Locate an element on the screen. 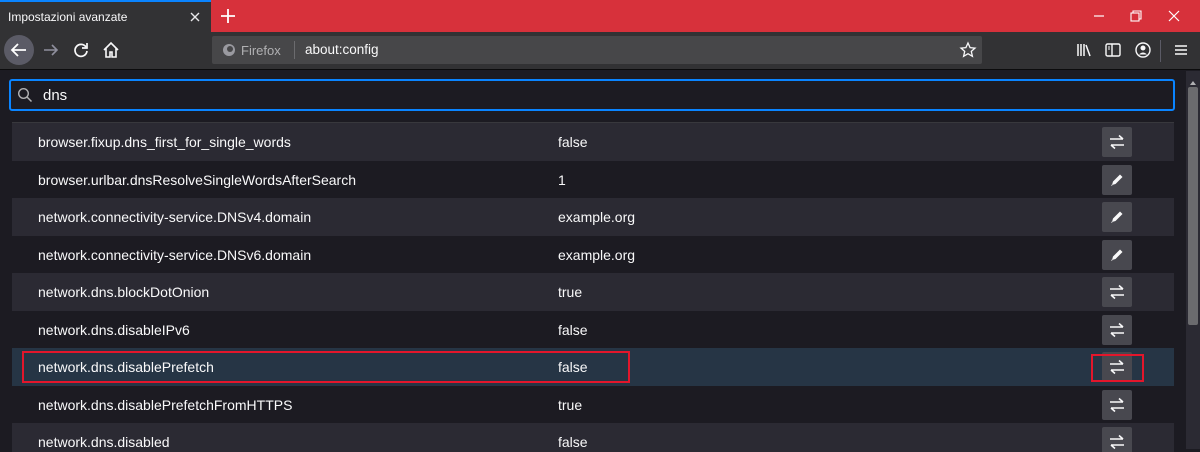 The width and height of the screenshot is (1200, 452). forward-icon is located at coordinates (51, 50).